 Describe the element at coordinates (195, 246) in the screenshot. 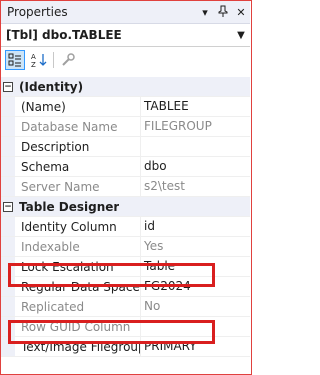

I see `property-value: Yes` at that location.